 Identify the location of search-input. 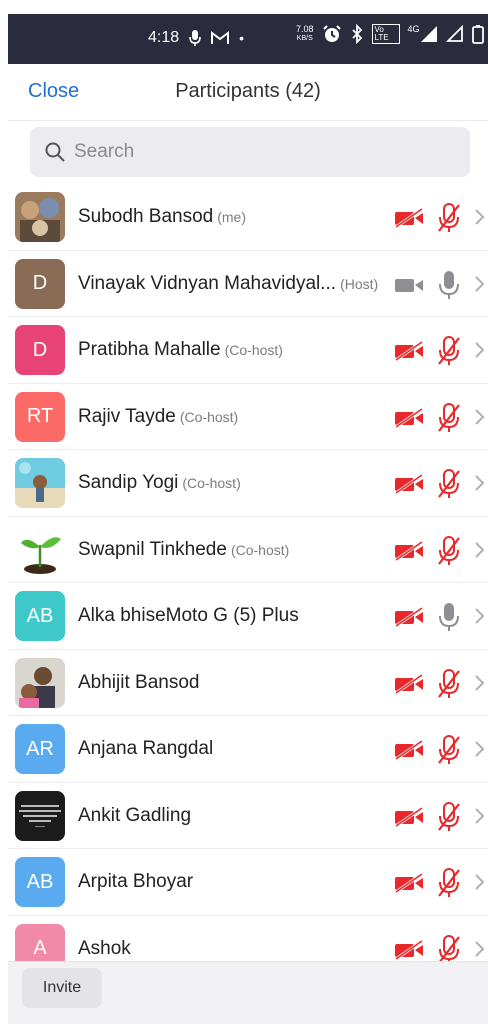
(251, 152).